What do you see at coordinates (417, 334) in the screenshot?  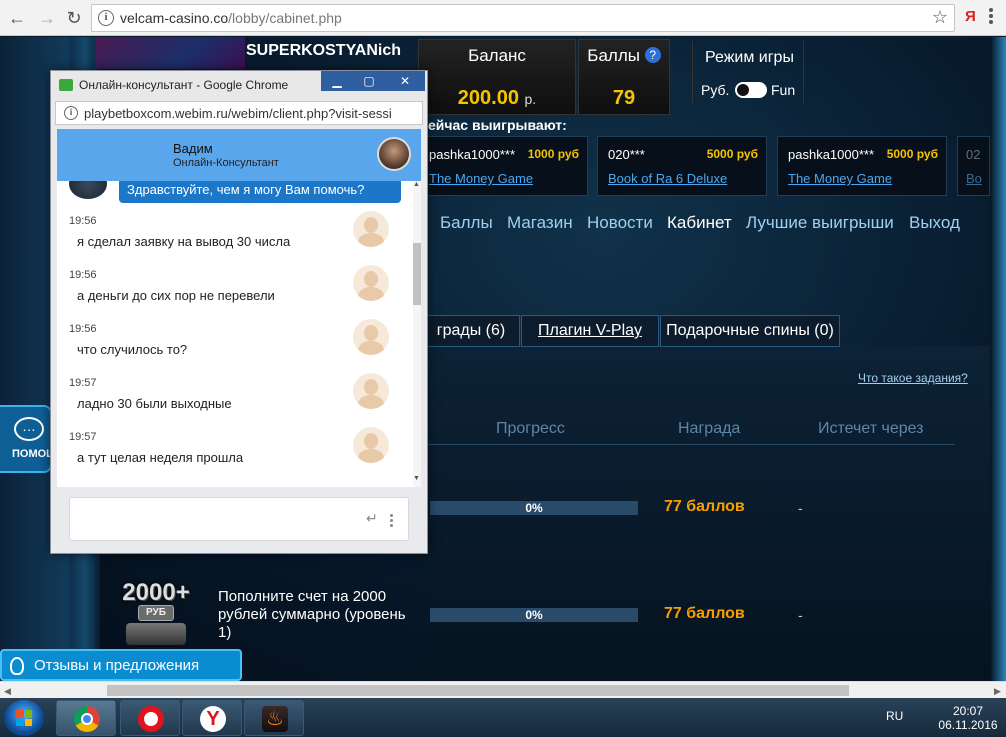 I see `chat-scrollbar: ▲ ▼` at bounding box center [417, 334].